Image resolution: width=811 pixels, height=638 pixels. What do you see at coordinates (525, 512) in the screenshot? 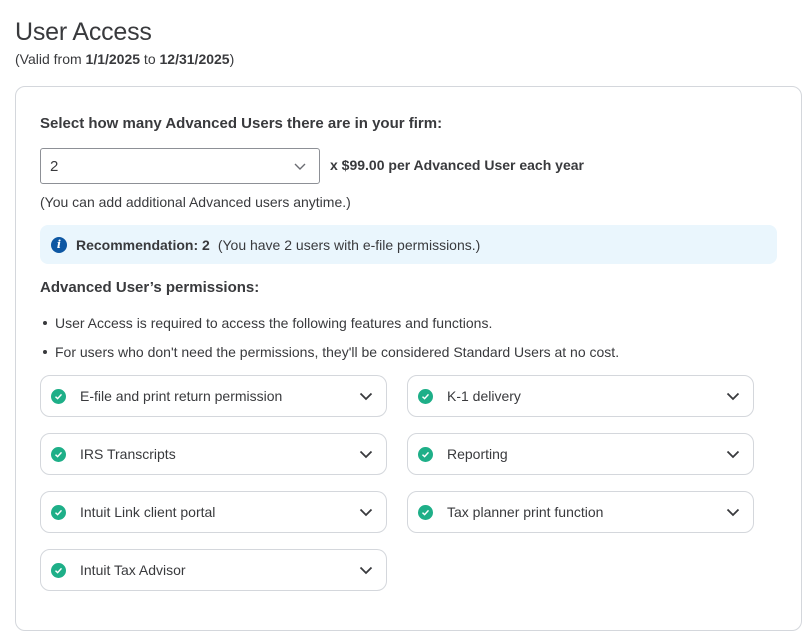
I see `permission-label: Tax planner print function` at bounding box center [525, 512].